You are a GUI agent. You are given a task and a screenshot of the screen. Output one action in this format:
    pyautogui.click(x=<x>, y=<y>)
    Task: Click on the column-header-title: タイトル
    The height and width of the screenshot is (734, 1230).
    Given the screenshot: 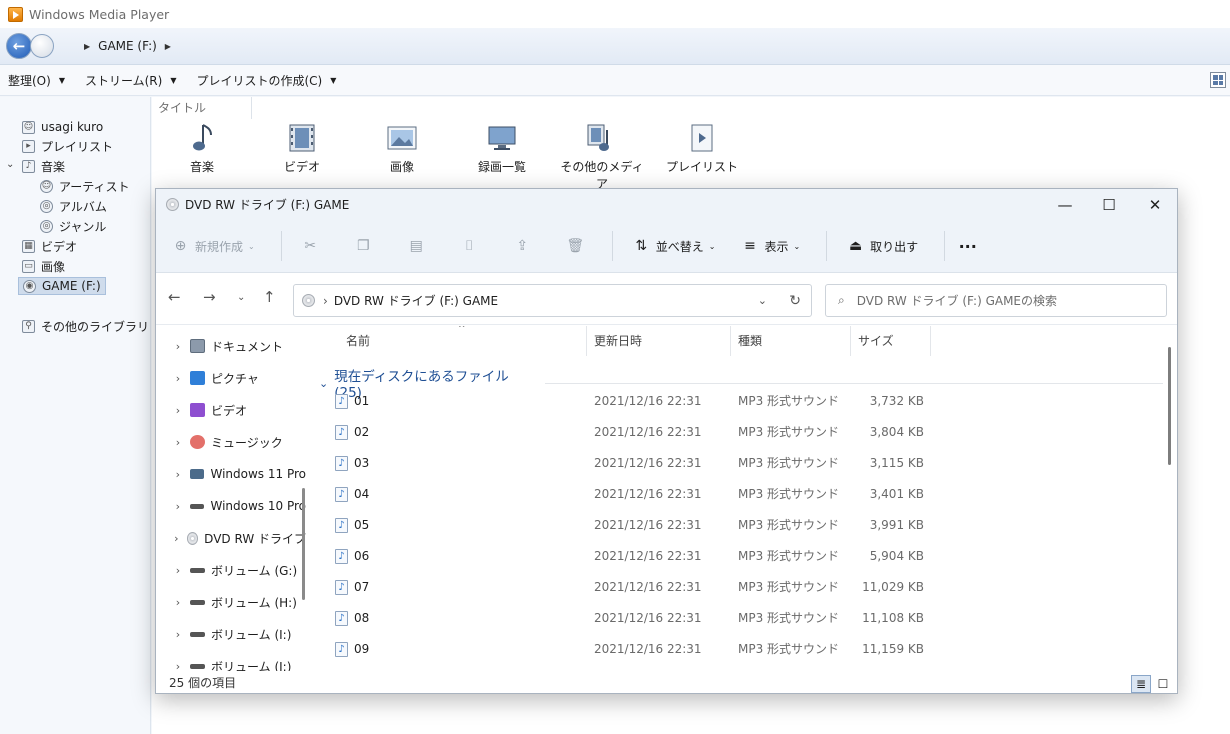 What is the action you would take?
    pyautogui.click(x=202, y=108)
    